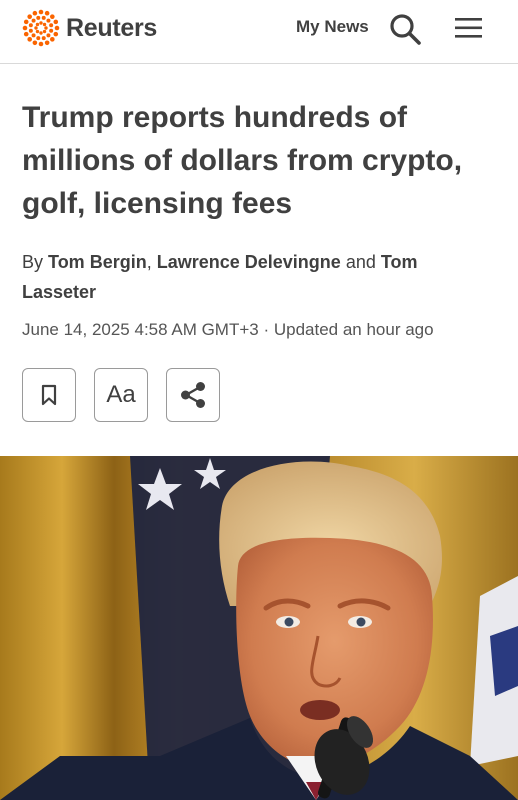 The image size is (518, 800). I want to click on share-icon, so click(193, 395).